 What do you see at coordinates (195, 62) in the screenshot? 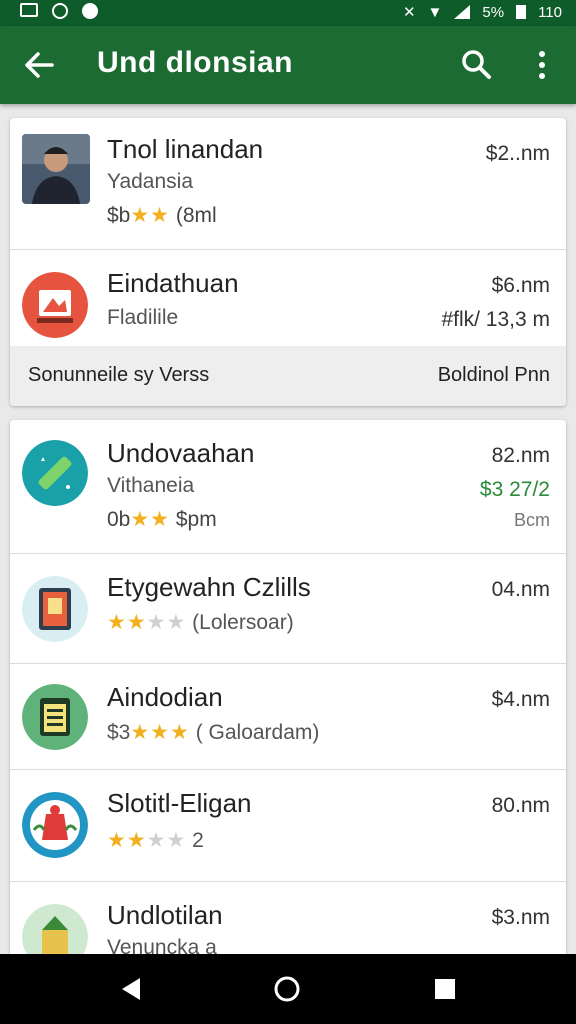
I see `page-title: Und dlonsian` at bounding box center [195, 62].